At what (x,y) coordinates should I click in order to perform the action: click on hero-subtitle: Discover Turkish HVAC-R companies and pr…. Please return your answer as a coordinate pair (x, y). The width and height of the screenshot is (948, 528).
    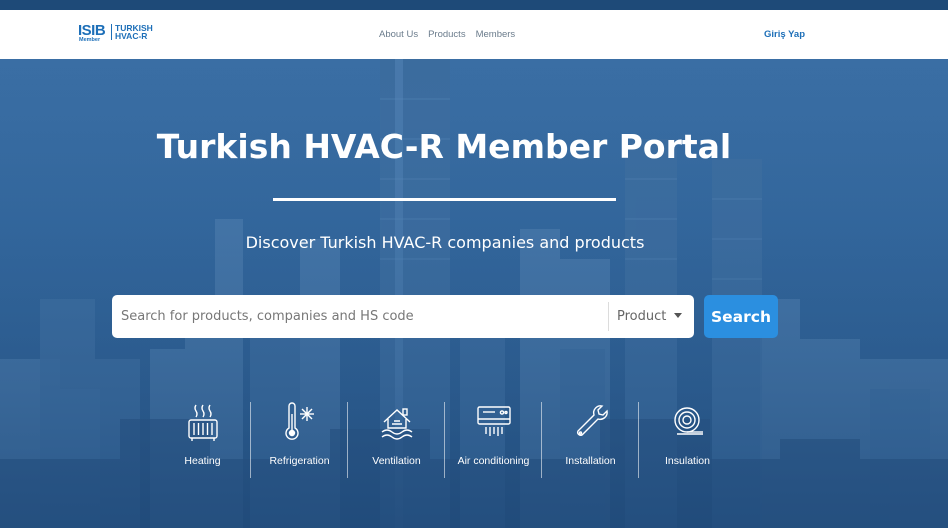
    Looking at the image, I should click on (445, 242).